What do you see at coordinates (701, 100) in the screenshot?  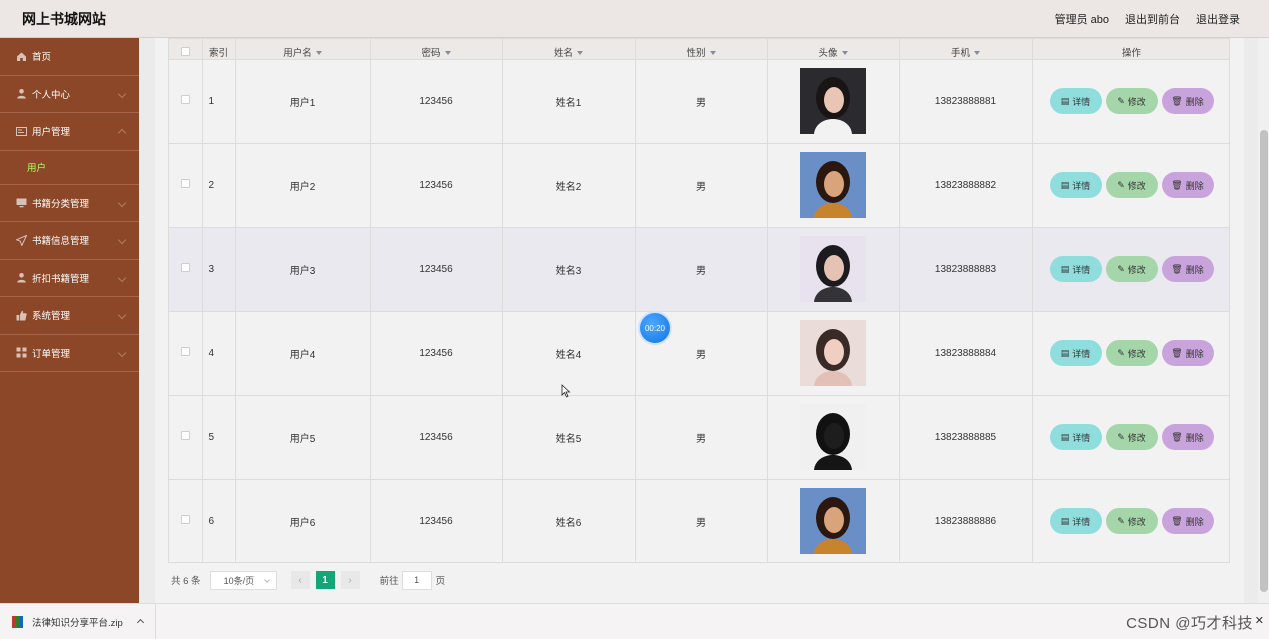 I see `cell-gender: 男` at bounding box center [701, 100].